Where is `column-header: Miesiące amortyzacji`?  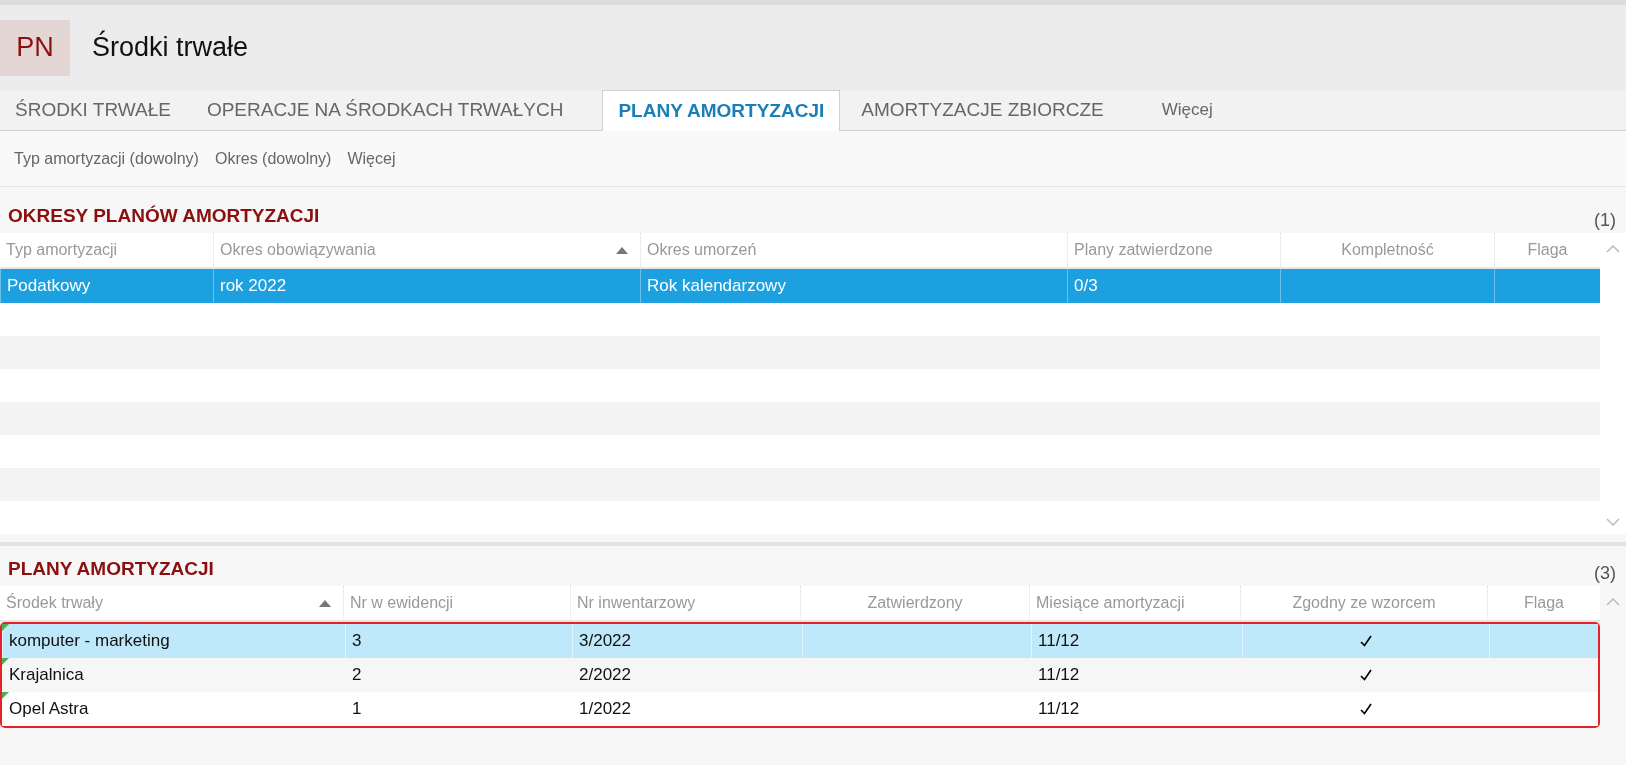 column-header: Miesiące amortyzacji is located at coordinates (1134, 603).